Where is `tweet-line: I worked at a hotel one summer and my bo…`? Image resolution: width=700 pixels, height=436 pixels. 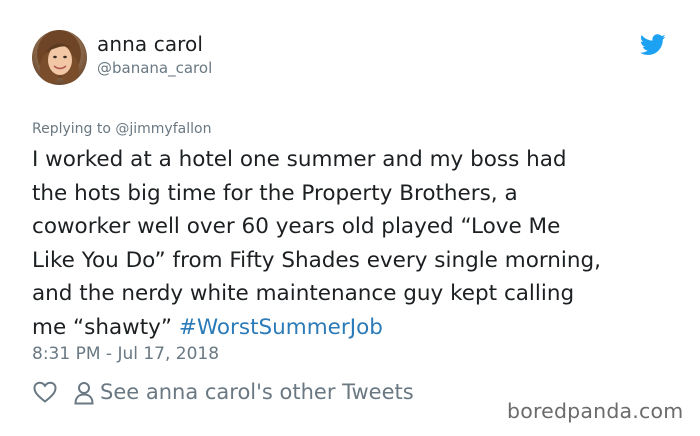
tweet-line: I worked at a hotel one summer and my bo… is located at coordinates (299, 159).